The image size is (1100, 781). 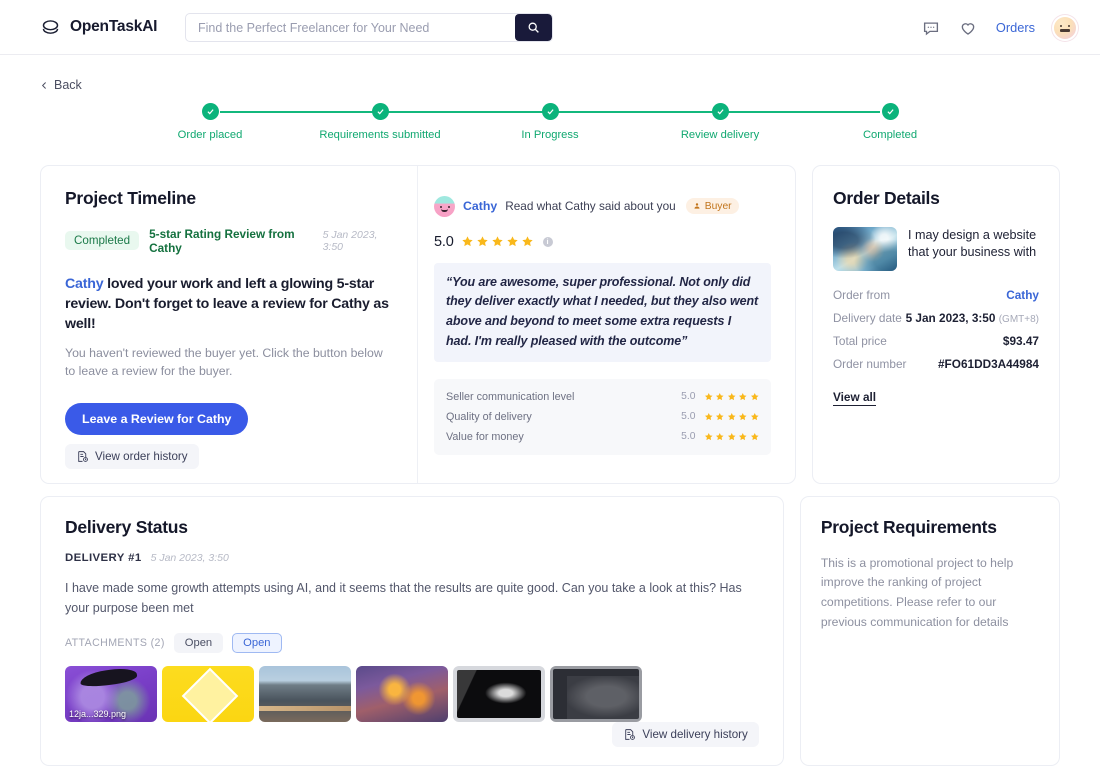 I want to click on delivery-meta: DELIVERY #1 5 Jan 2023, 3:50, so click(x=412, y=558).